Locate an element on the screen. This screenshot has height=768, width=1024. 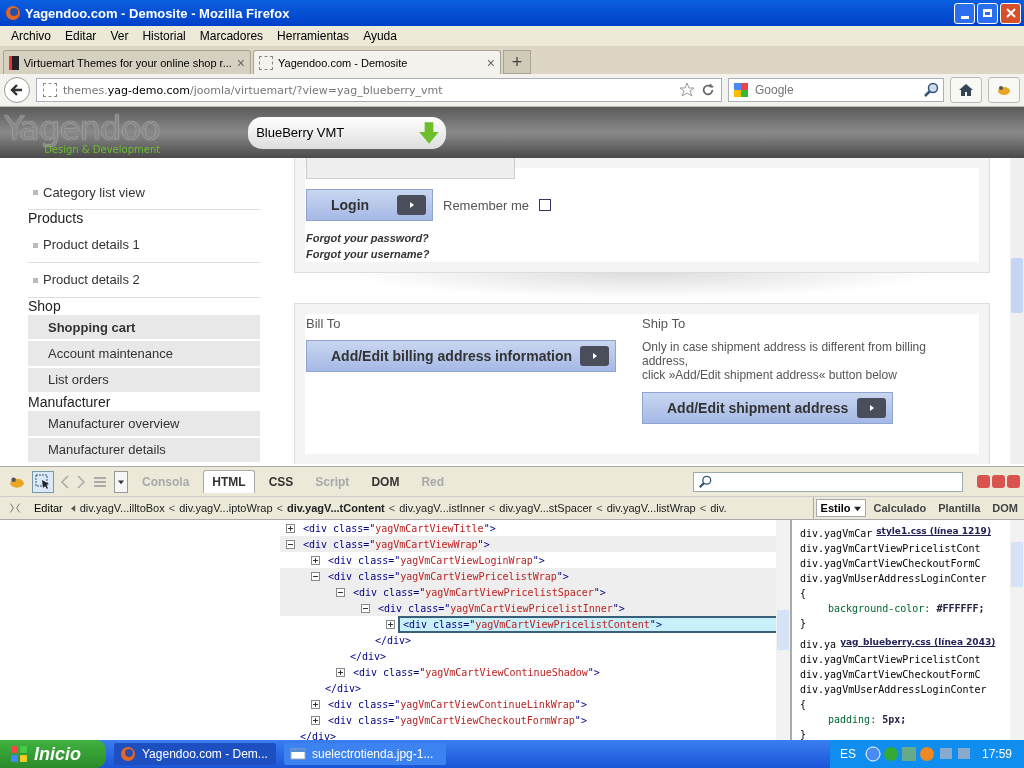
theme-select: BlueBerry VMT is located at coordinates (347, 132).